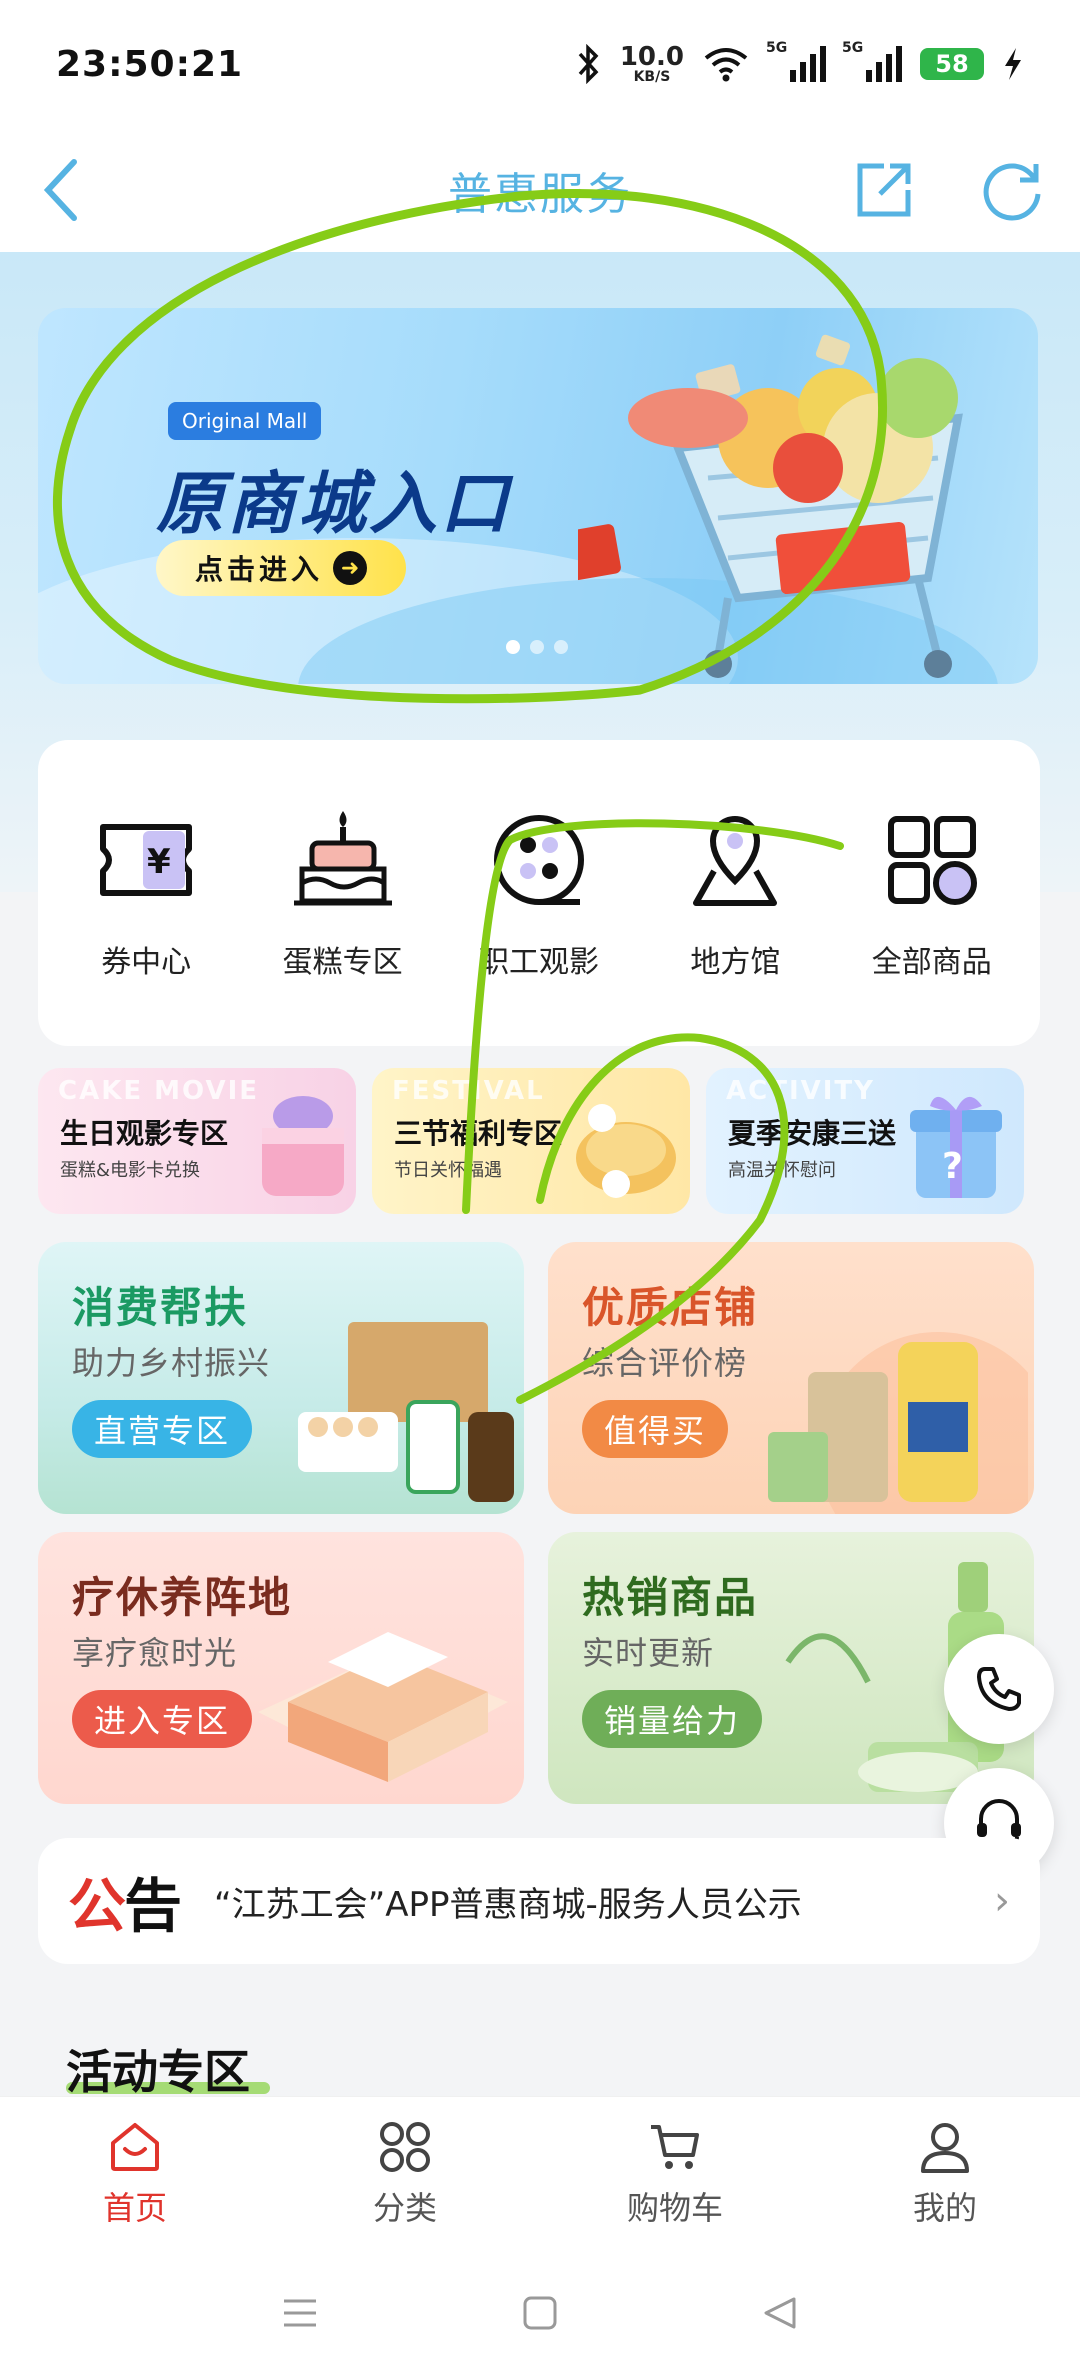  What do you see at coordinates (944, 2207) in the screenshot?
I see `nav-label: 我的` at bounding box center [944, 2207].